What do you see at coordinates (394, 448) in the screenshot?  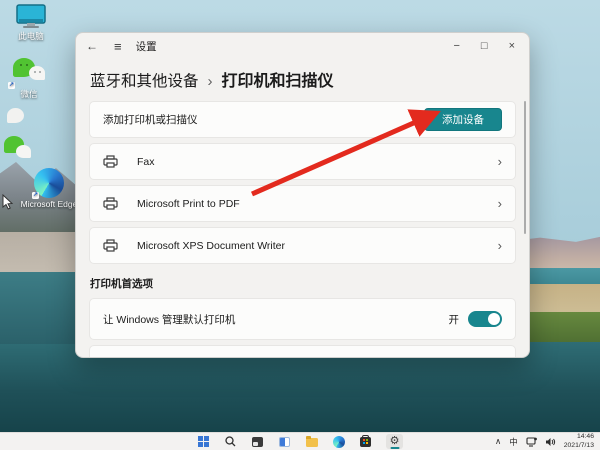 I see `active-app-indicator` at bounding box center [394, 448].